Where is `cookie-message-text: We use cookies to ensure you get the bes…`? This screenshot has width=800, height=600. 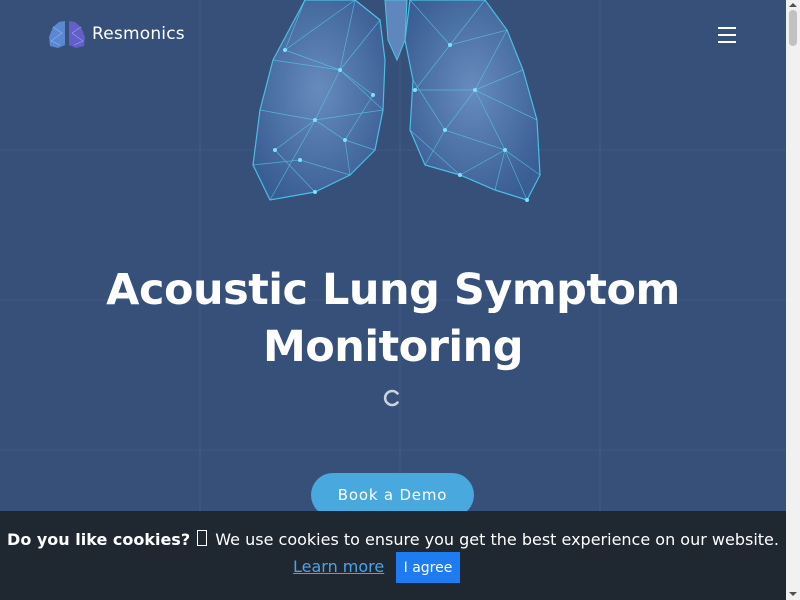
cookie-message-text: We use cookies to ensure you get the bes… is located at coordinates (497, 539).